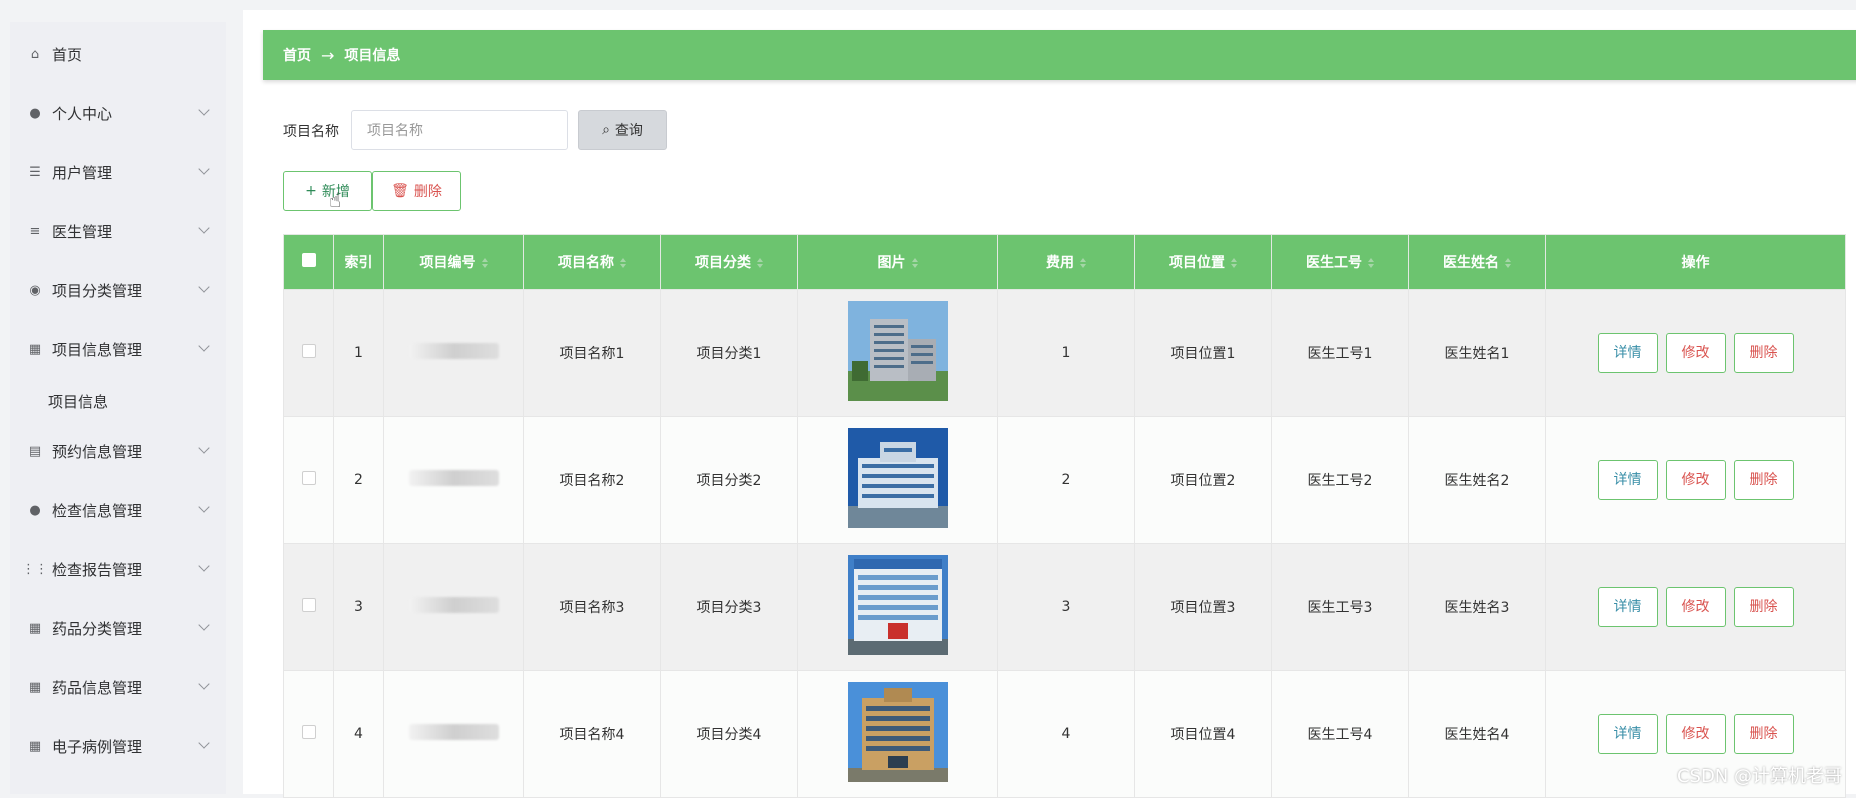  What do you see at coordinates (97, 569) in the screenshot?
I see `sidebar-item-label: 检查报告管理` at bounding box center [97, 569].